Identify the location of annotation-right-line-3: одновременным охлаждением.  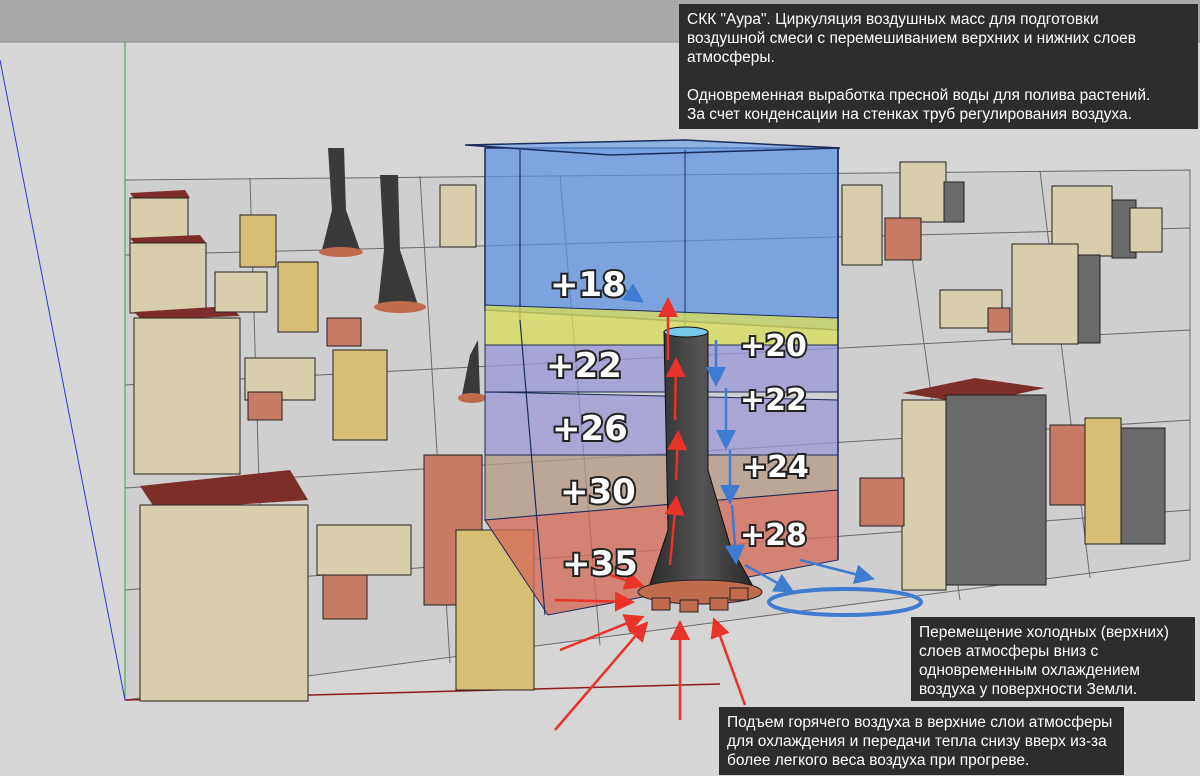
(1029, 670).